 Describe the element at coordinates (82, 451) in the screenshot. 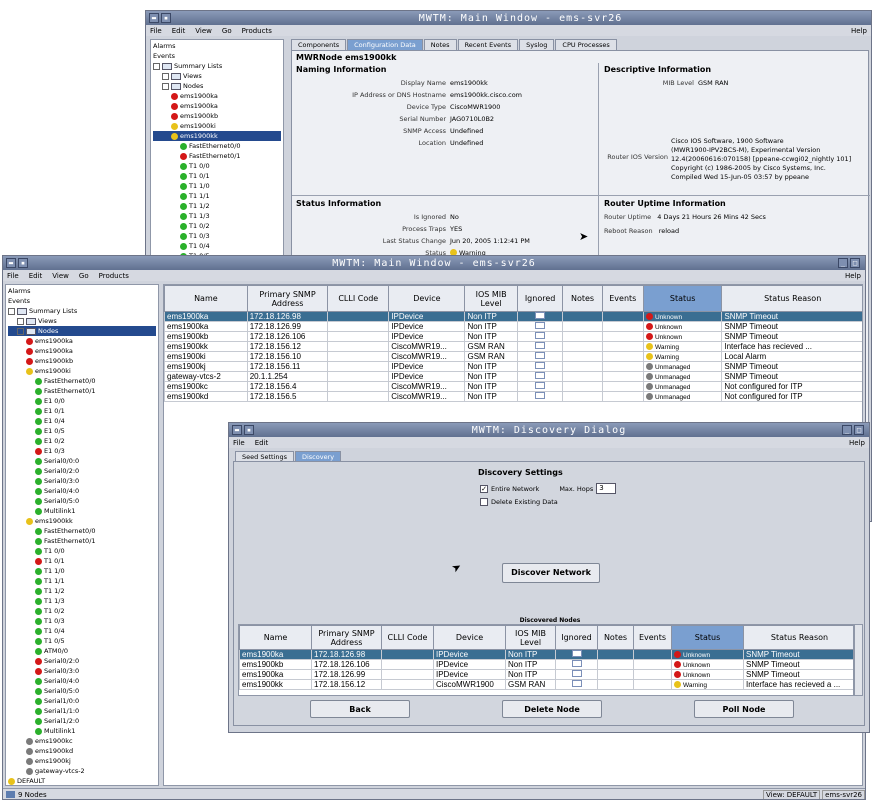

I see `tree-node: E1 0/3` at that location.